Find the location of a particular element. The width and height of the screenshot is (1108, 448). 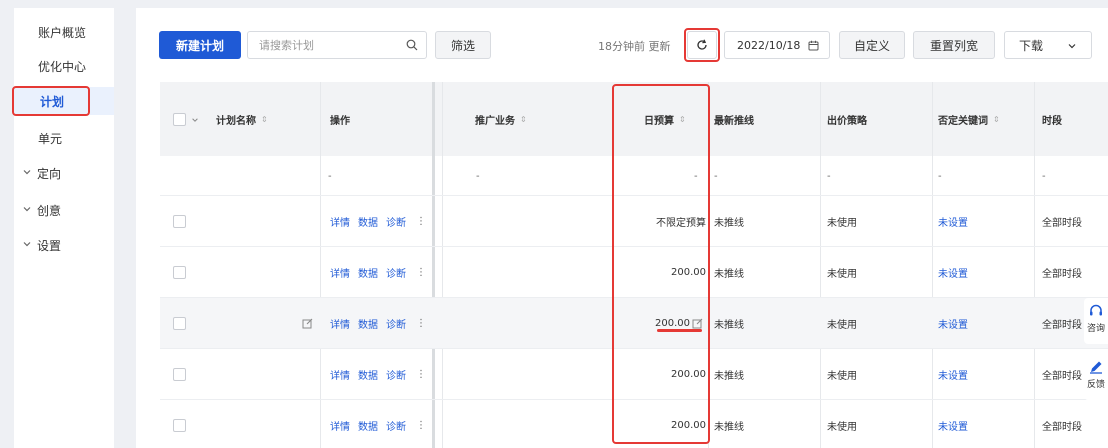

reset-width-button: 重置列宽 is located at coordinates (954, 45).